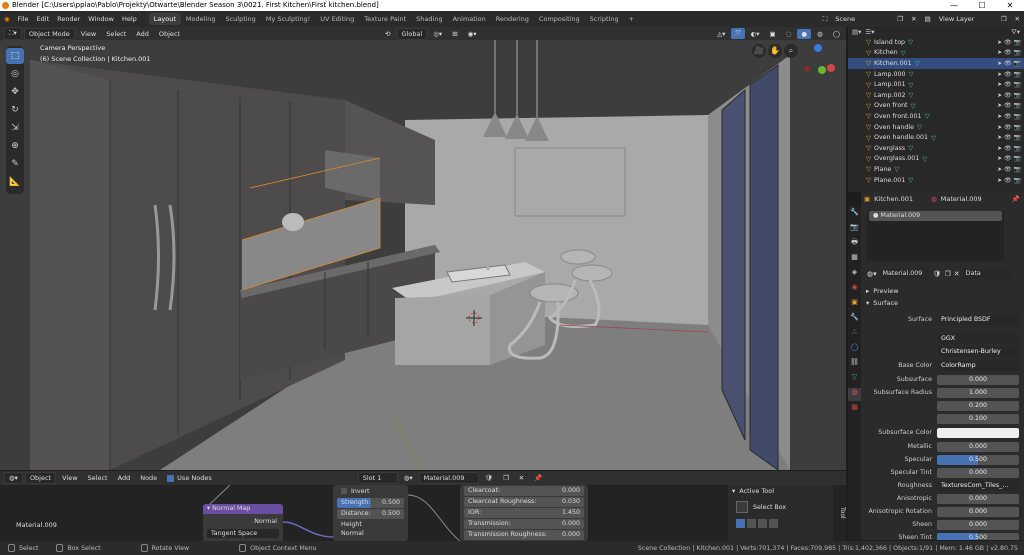 The height and width of the screenshot is (555, 1024). I want to click on node-menu-node: Node, so click(148, 478).